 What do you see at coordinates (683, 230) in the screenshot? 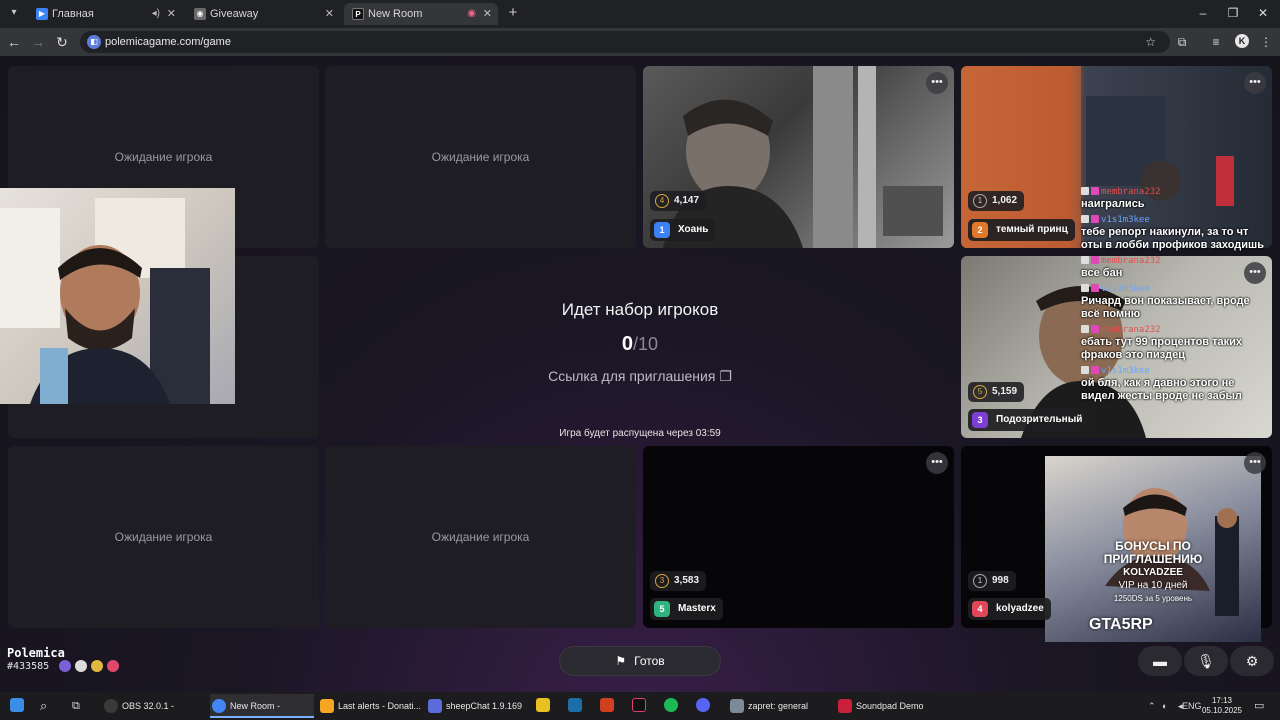
I see `player-1-nametag: 1 Хоань` at bounding box center [683, 230].